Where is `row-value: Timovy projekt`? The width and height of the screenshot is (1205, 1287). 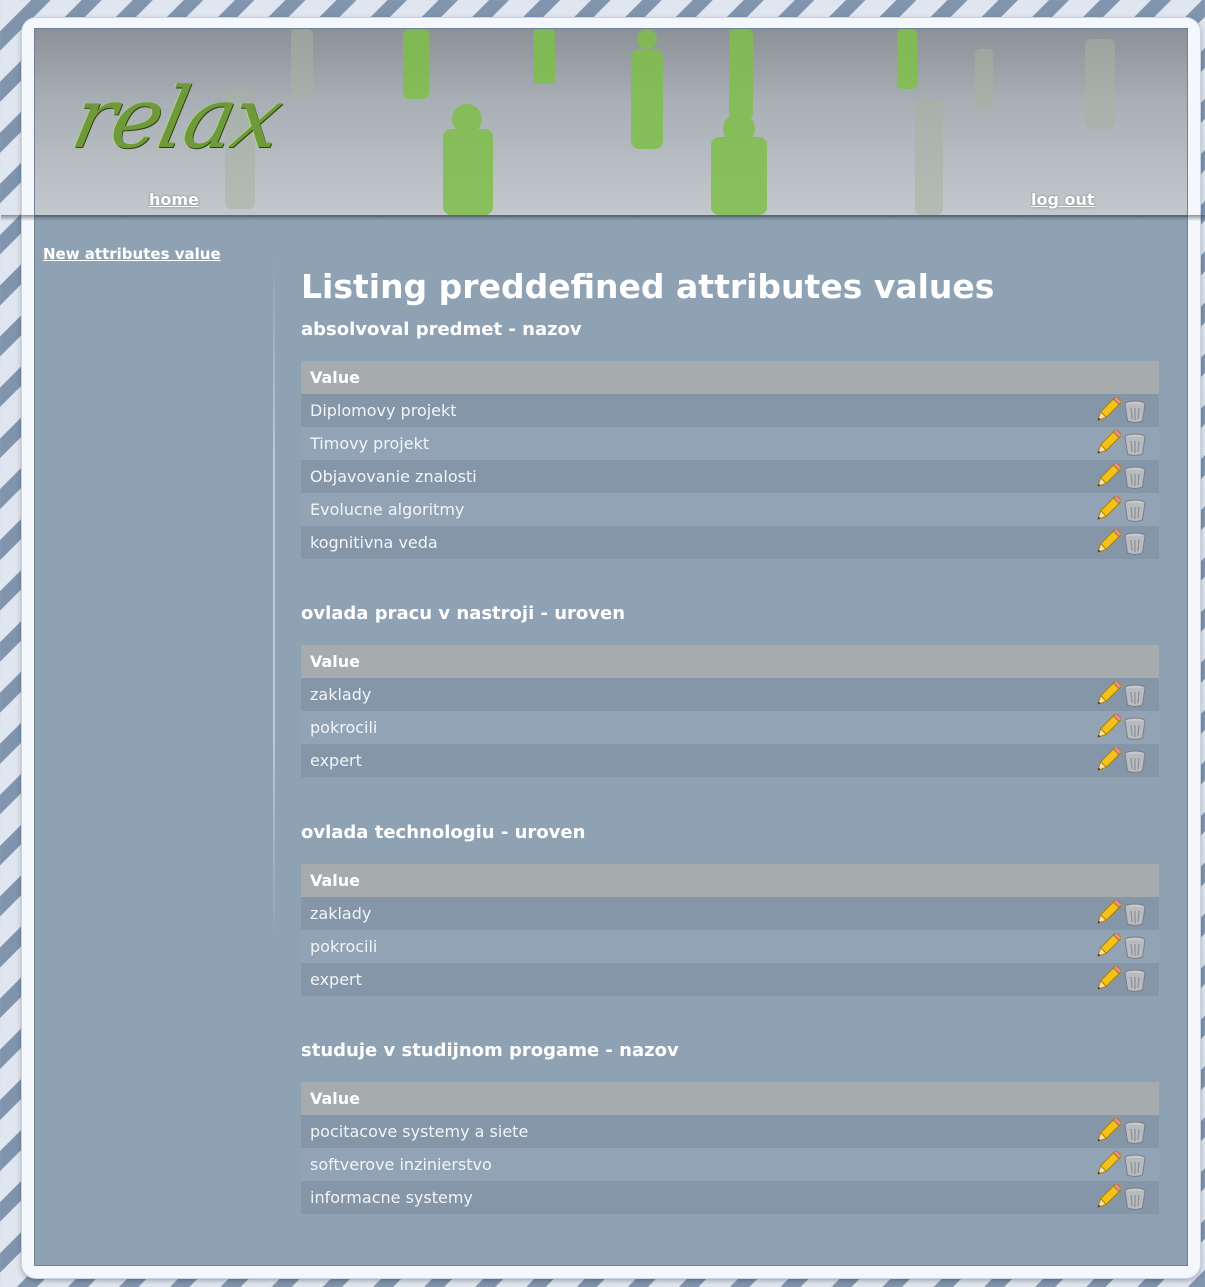 row-value: Timovy projekt is located at coordinates (370, 443).